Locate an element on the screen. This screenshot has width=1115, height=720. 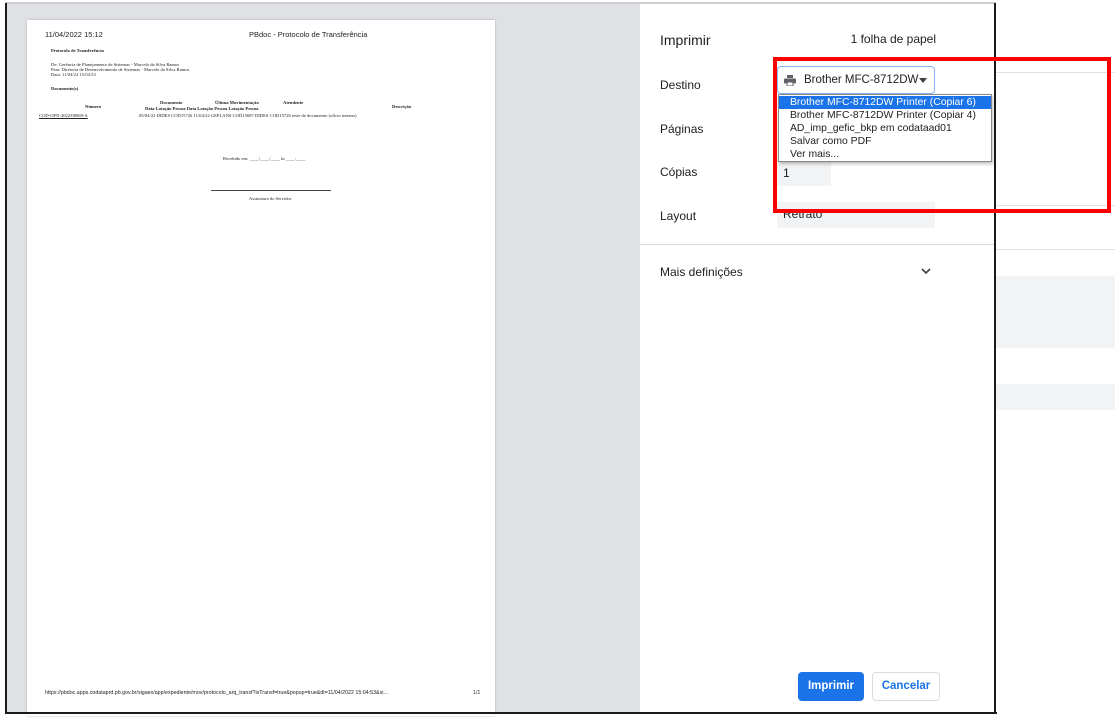
more-settings-toggle: Mais definições is located at coordinates (701, 272).